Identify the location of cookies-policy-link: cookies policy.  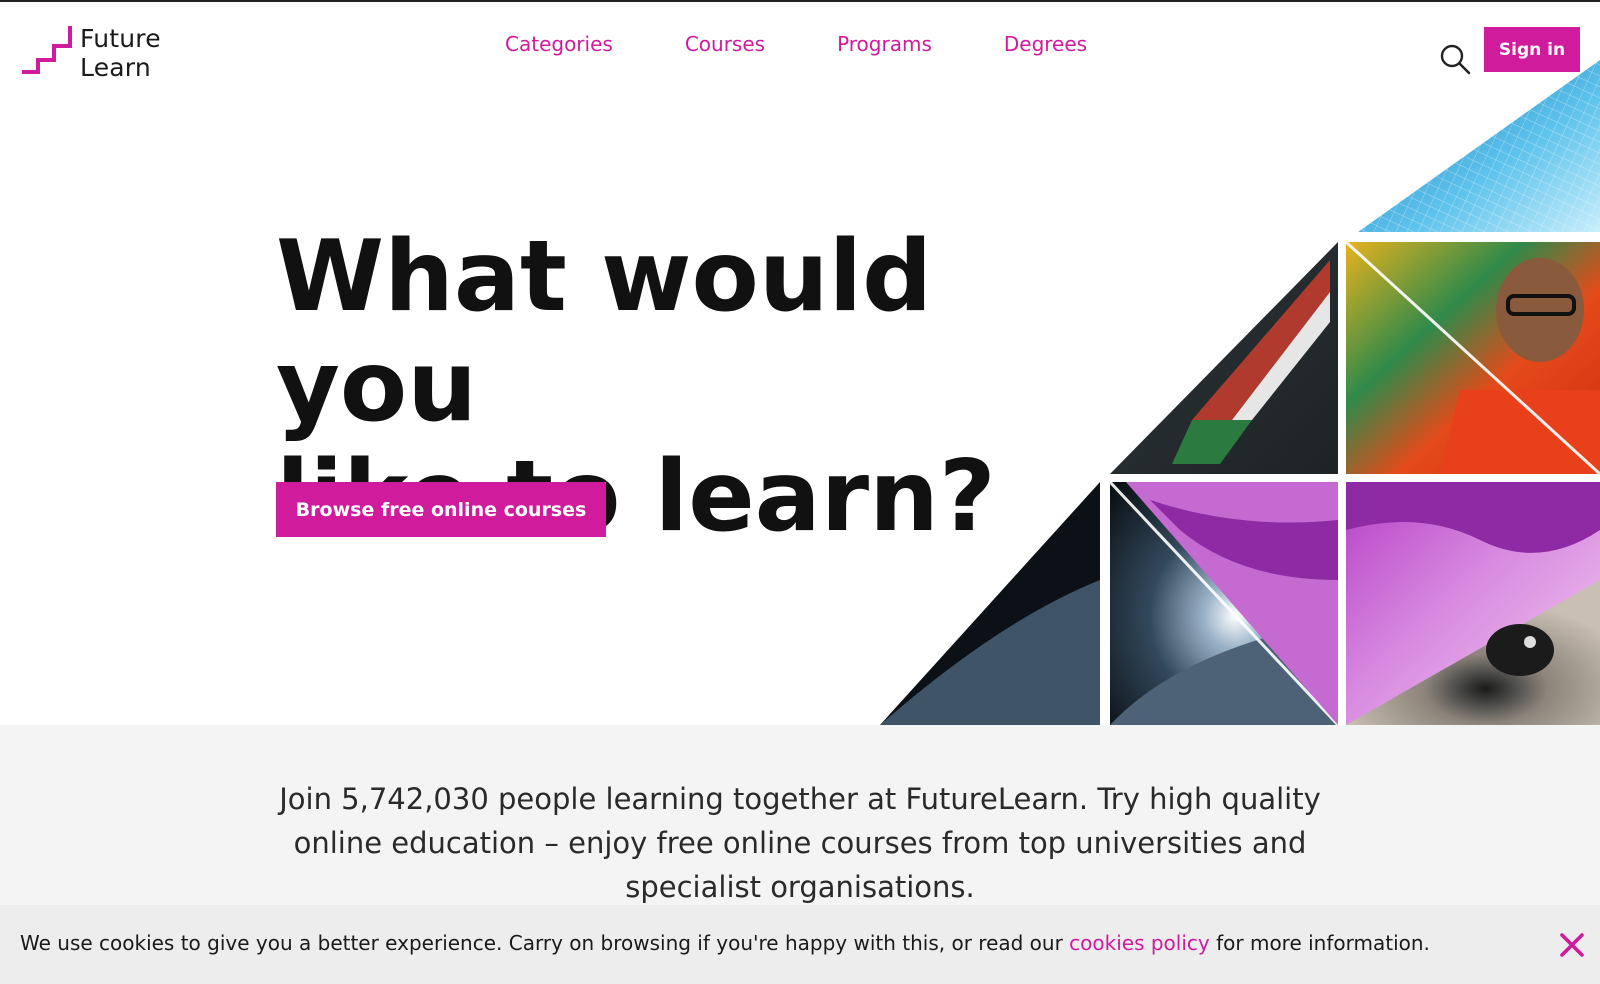
(1139, 943).